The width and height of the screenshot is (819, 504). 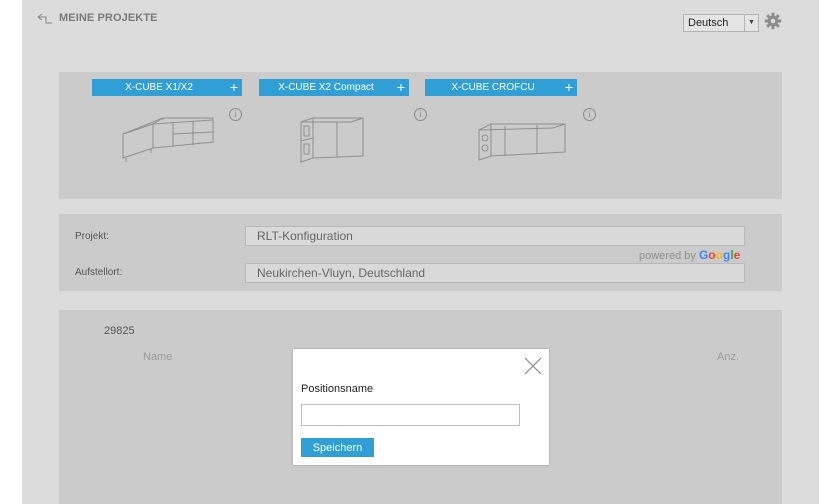 What do you see at coordinates (719, 255) in the screenshot?
I see `google-logo: Google` at bounding box center [719, 255].